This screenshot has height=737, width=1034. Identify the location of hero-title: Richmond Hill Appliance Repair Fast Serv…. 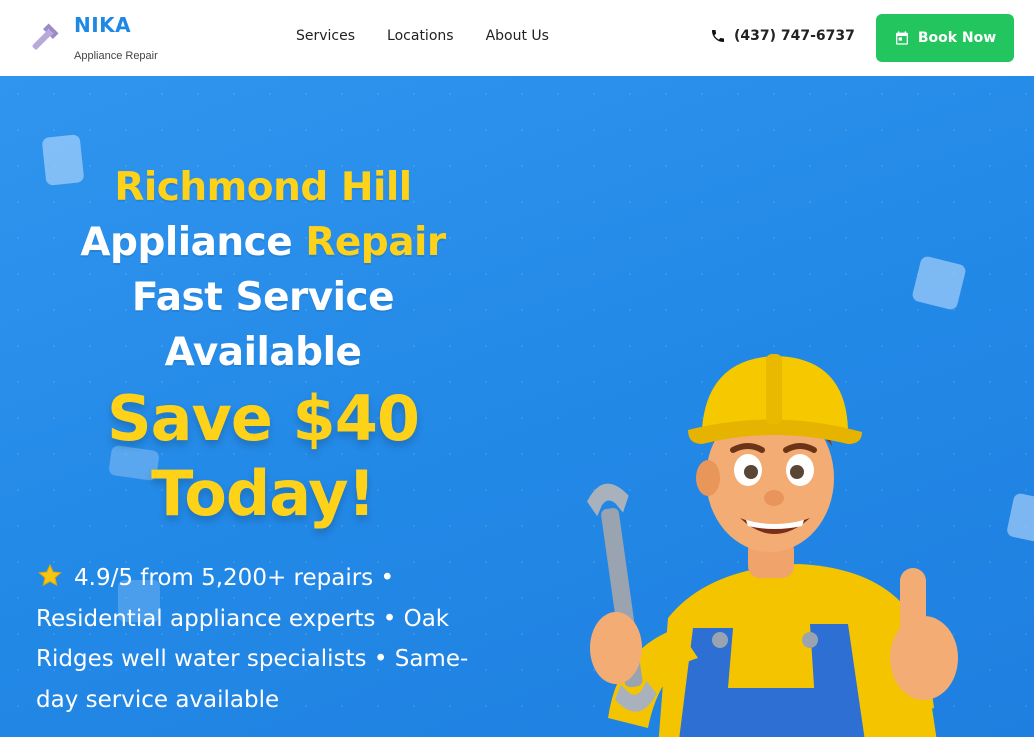
(263, 270).